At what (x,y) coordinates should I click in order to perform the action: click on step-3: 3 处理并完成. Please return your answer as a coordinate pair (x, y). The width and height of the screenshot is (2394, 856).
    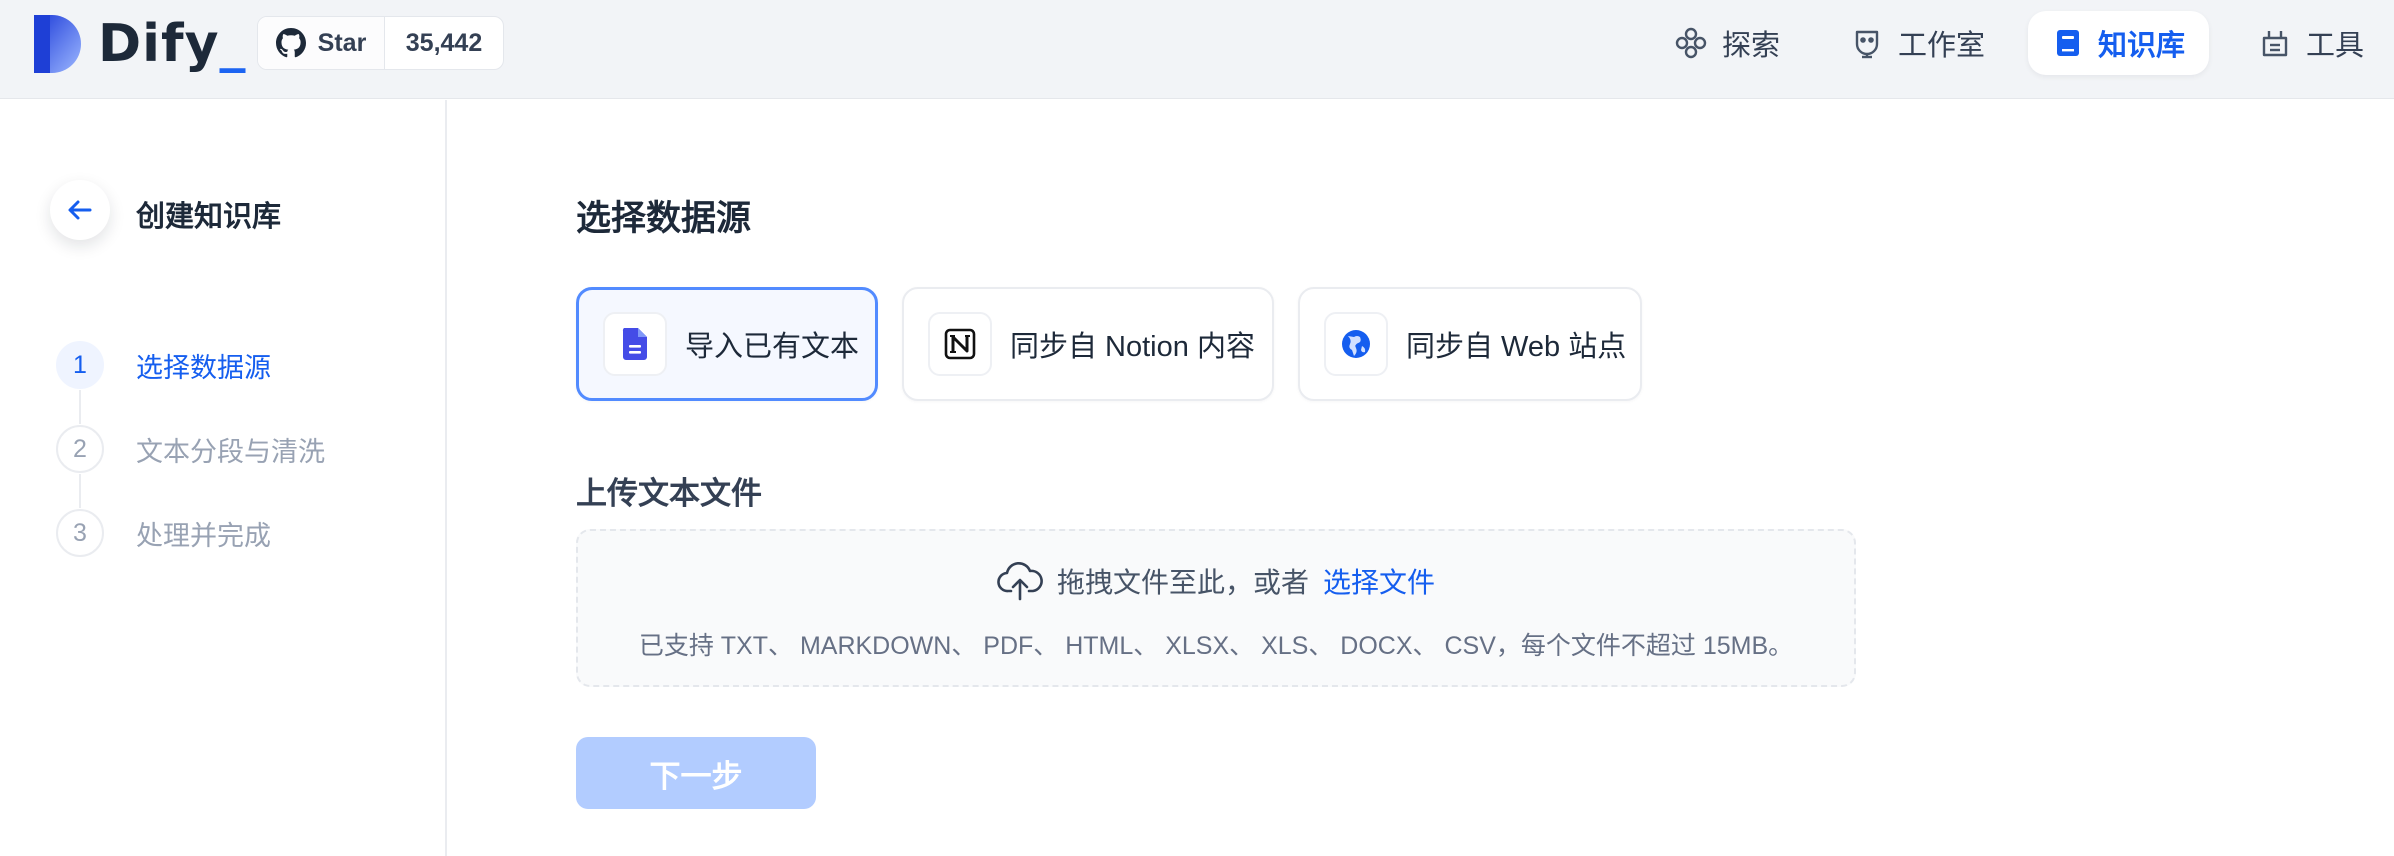
    Looking at the image, I should click on (163, 533).